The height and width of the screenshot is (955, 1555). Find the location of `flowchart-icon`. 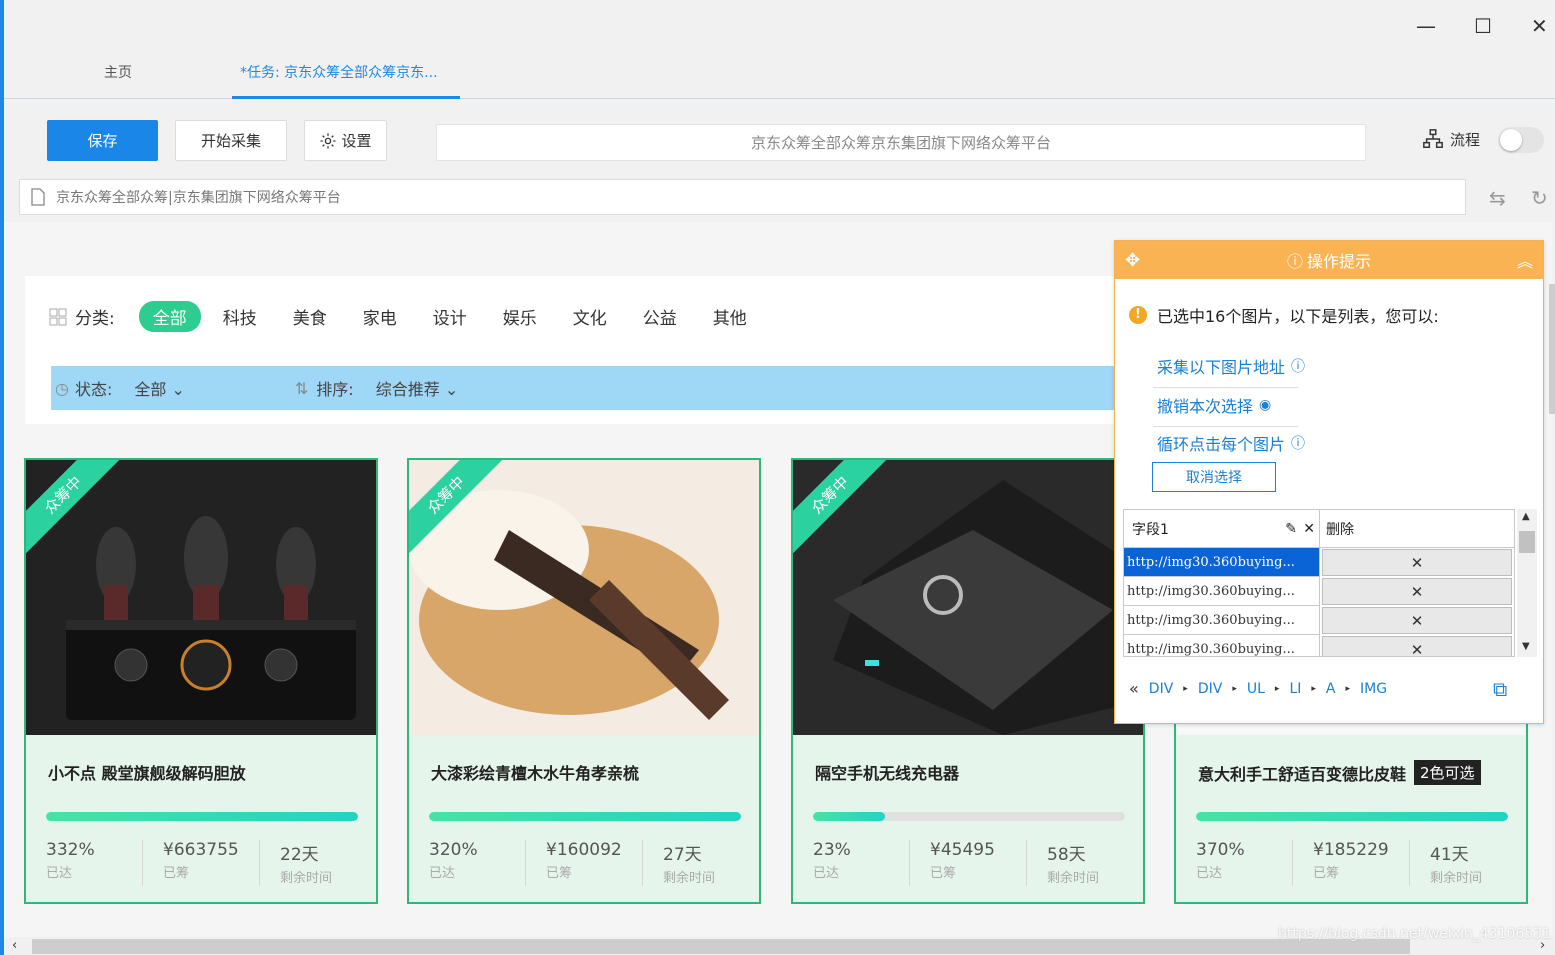

flowchart-icon is located at coordinates (1433, 138).